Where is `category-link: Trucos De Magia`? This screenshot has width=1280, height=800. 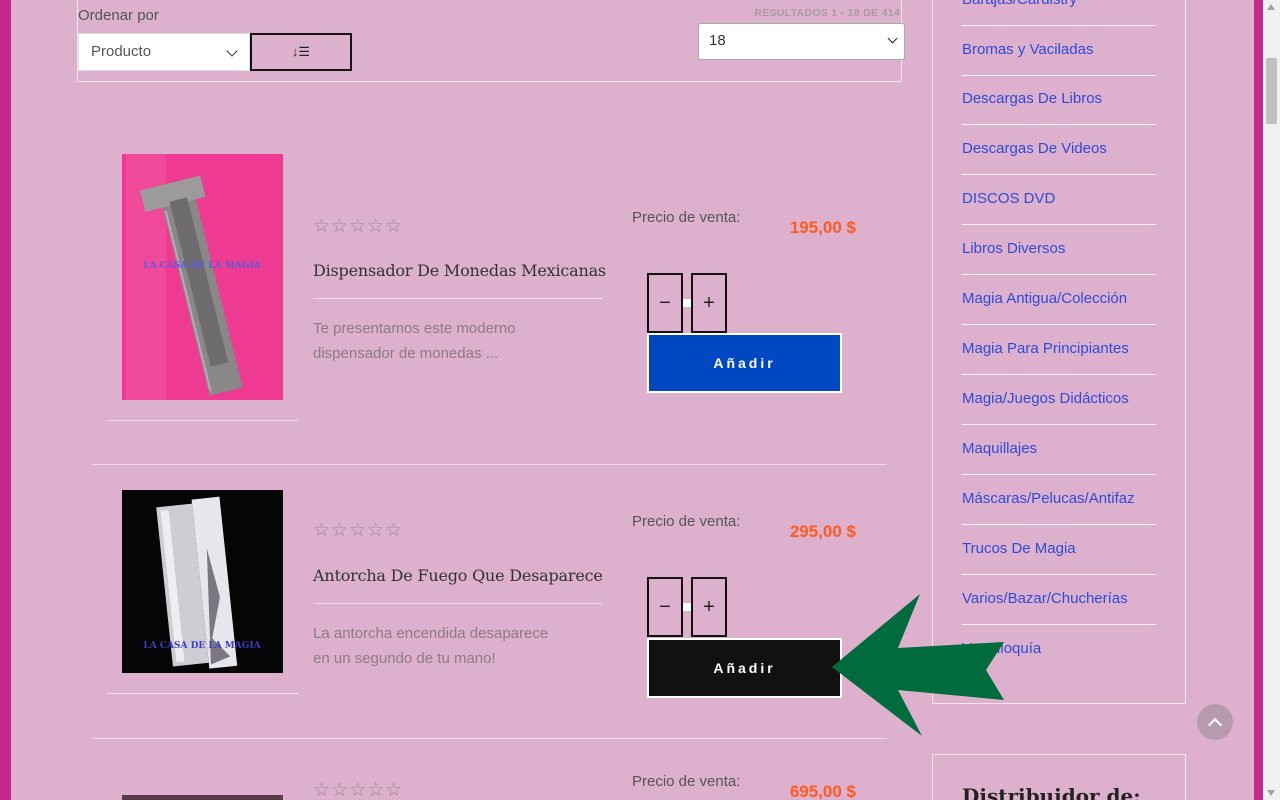 category-link: Trucos De Magia is located at coordinates (1059, 550).